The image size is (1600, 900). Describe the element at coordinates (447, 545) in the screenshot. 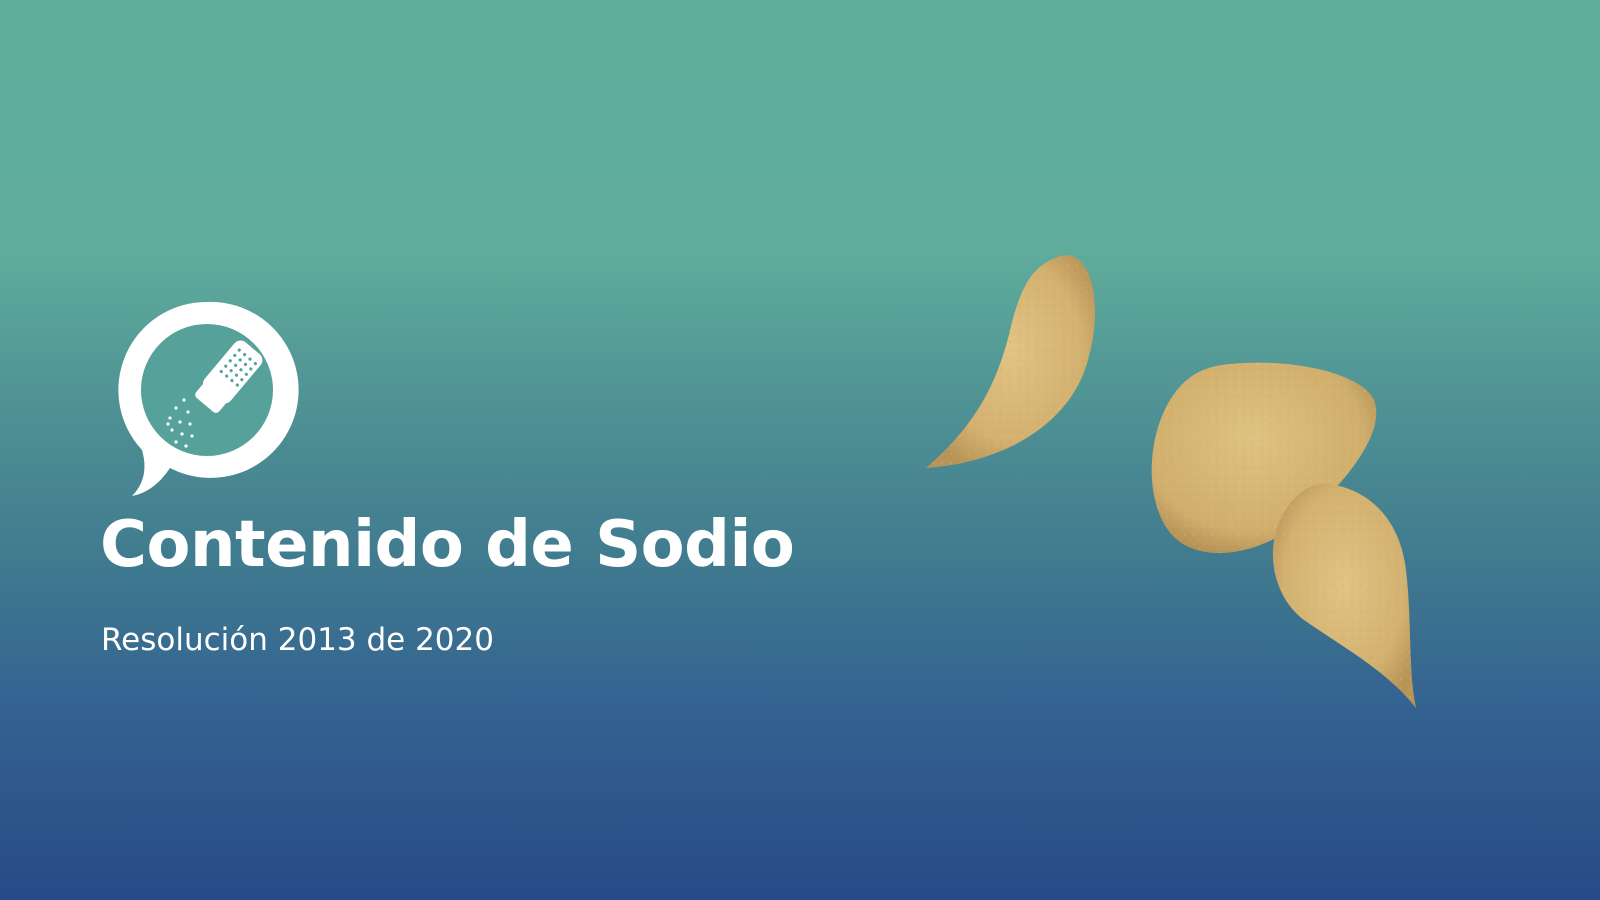

I see `slide-title: Contenido de Sodio` at that location.